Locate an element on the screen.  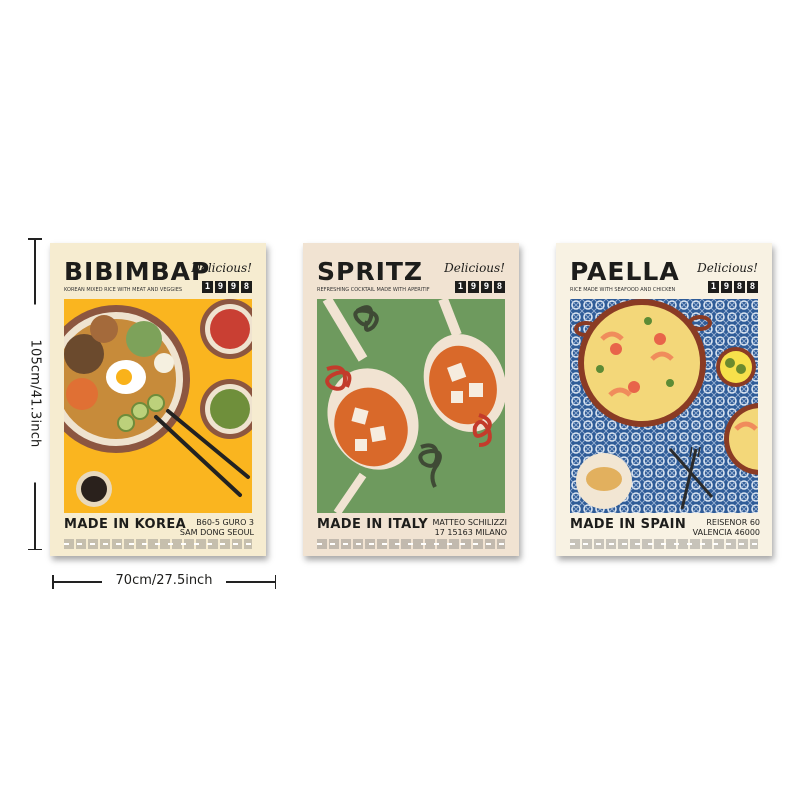
height-dimension-cap-bottom is located at coordinates (35, 549).